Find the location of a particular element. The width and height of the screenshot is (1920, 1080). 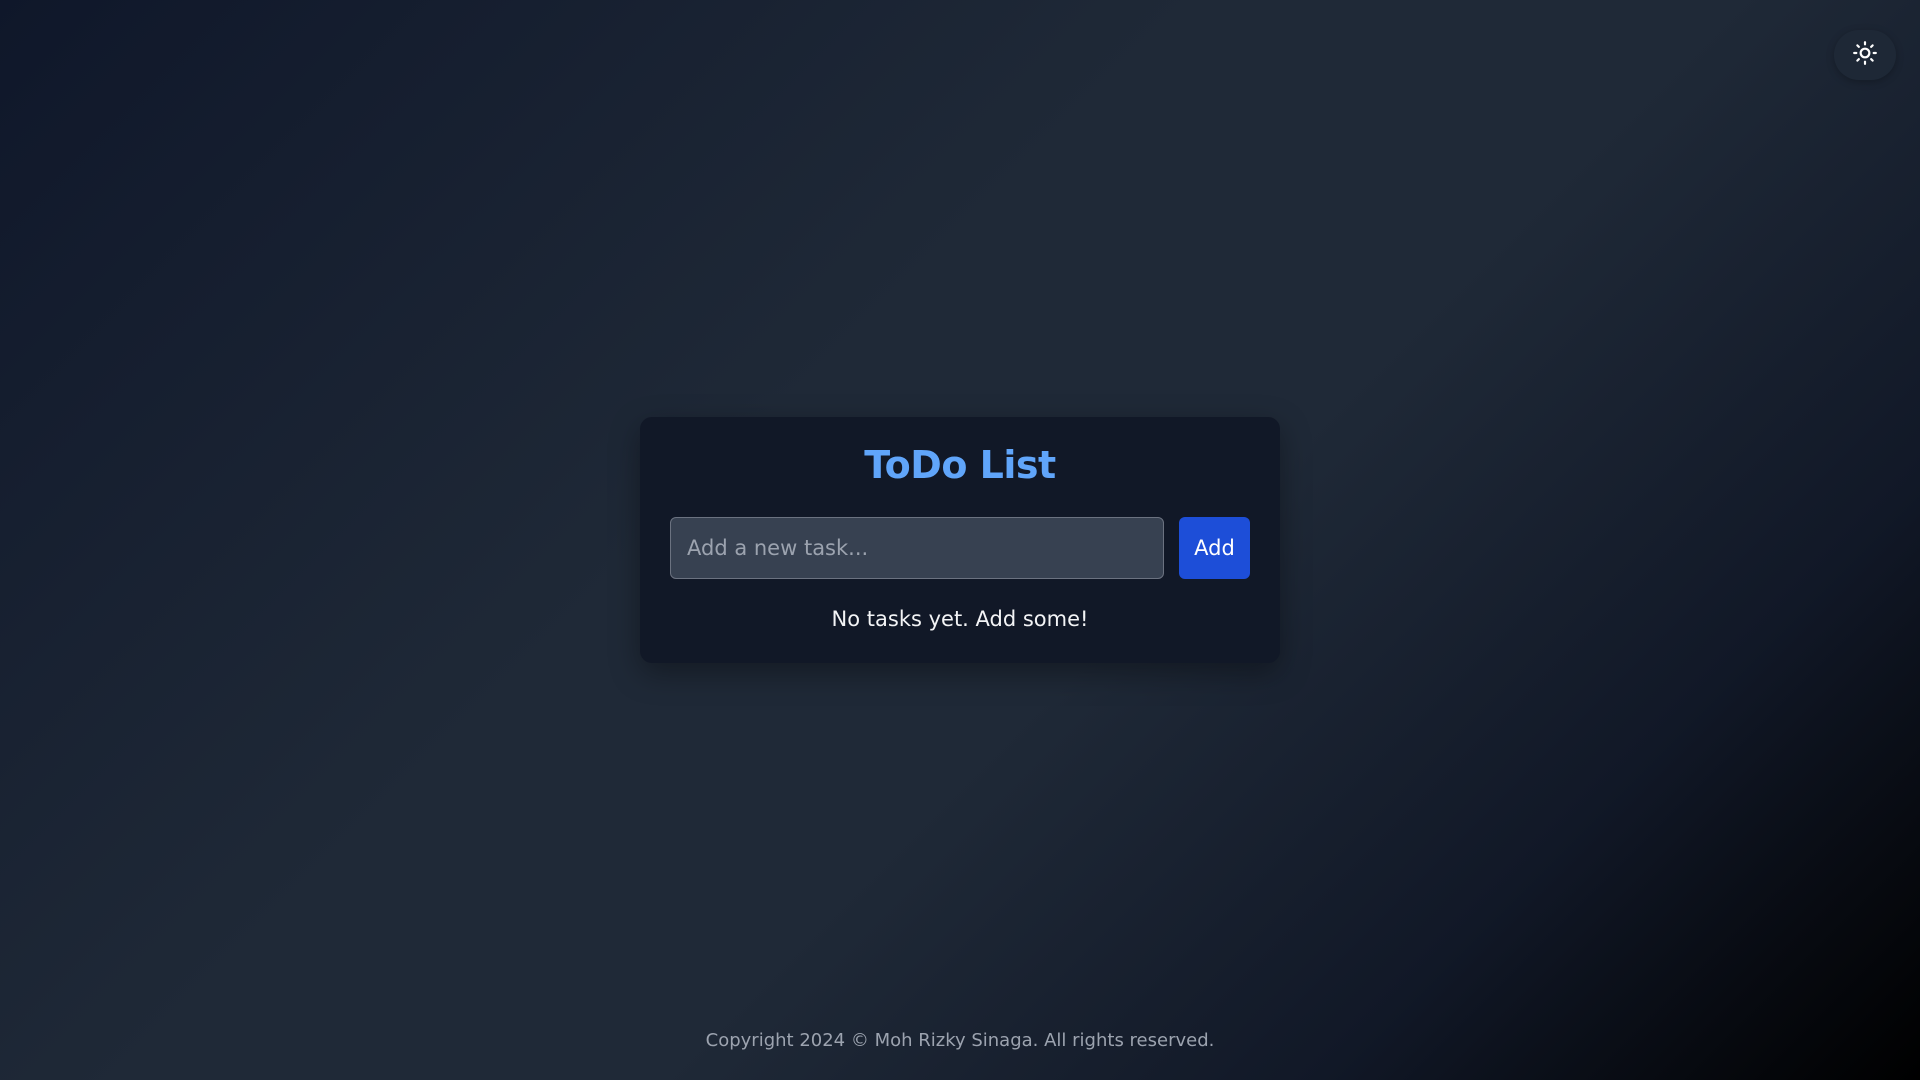

new-task-input is located at coordinates (917, 548).